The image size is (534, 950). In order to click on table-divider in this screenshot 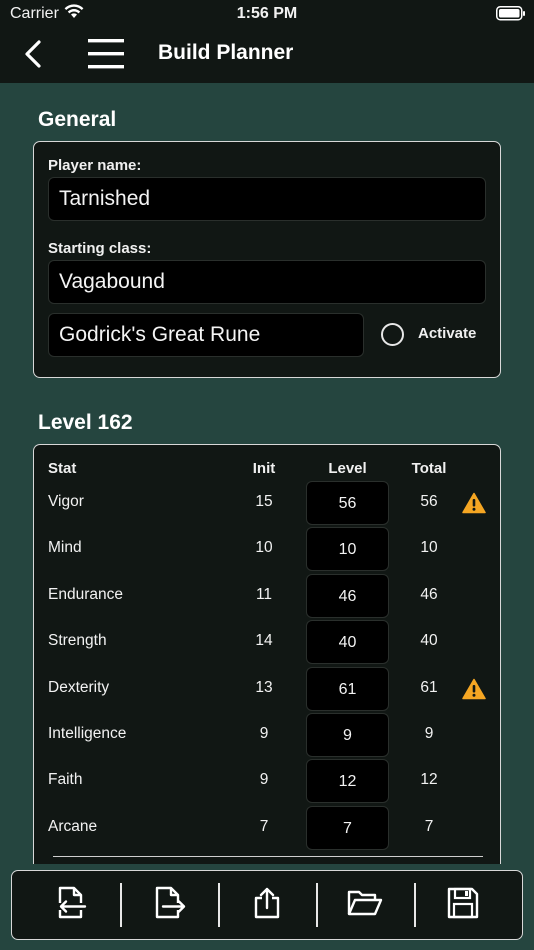, I will do `click(268, 856)`.